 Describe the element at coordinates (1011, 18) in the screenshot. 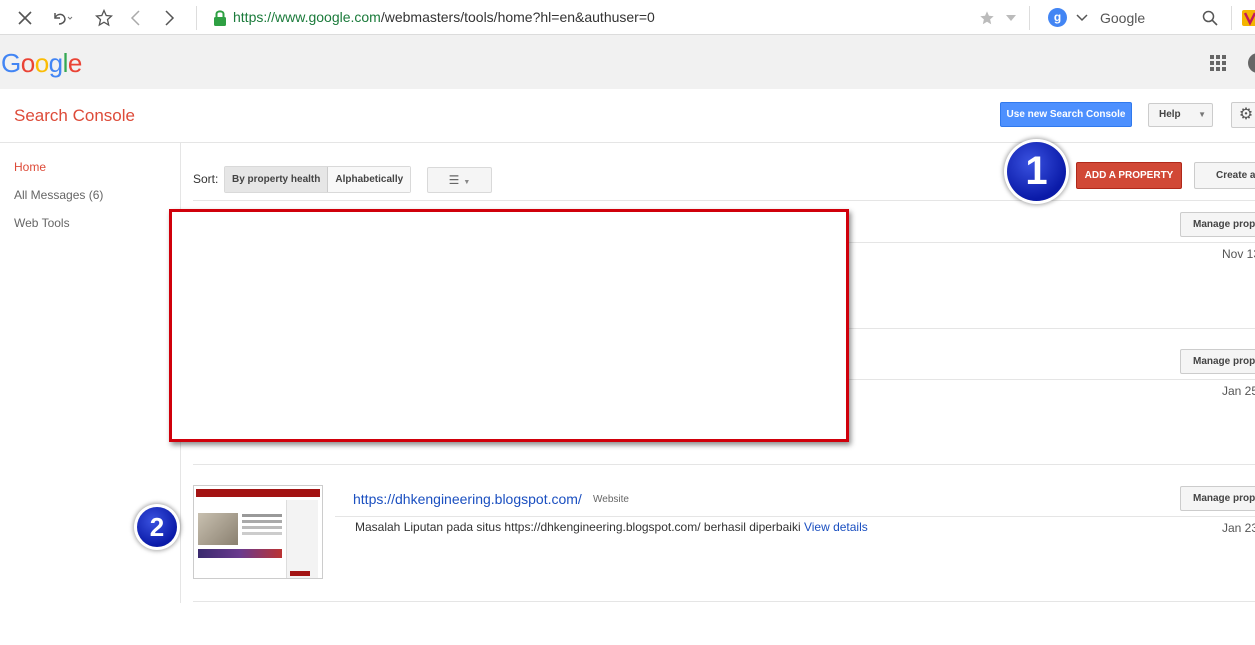

I see `dropdown-caret-icon` at that location.